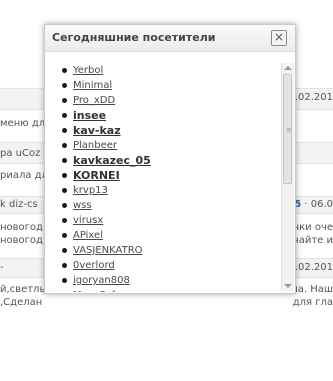 Image resolution: width=333 pixels, height=381 pixels. I want to click on scroll-thumb: ≡, so click(287, 129).